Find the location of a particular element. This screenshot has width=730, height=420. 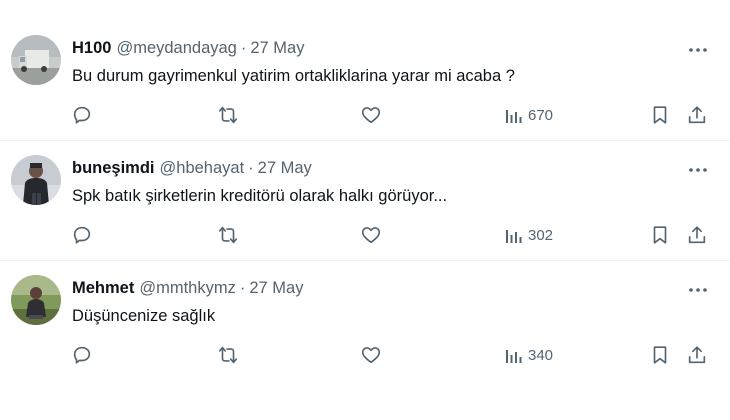

view-count: 302 is located at coordinates (541, 235).